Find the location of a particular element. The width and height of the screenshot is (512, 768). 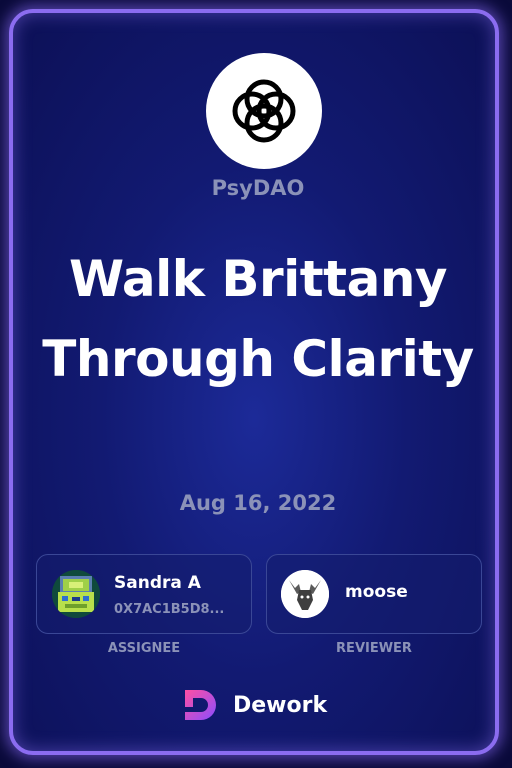

dework-logo-icon is located at coordinates (200, 705).